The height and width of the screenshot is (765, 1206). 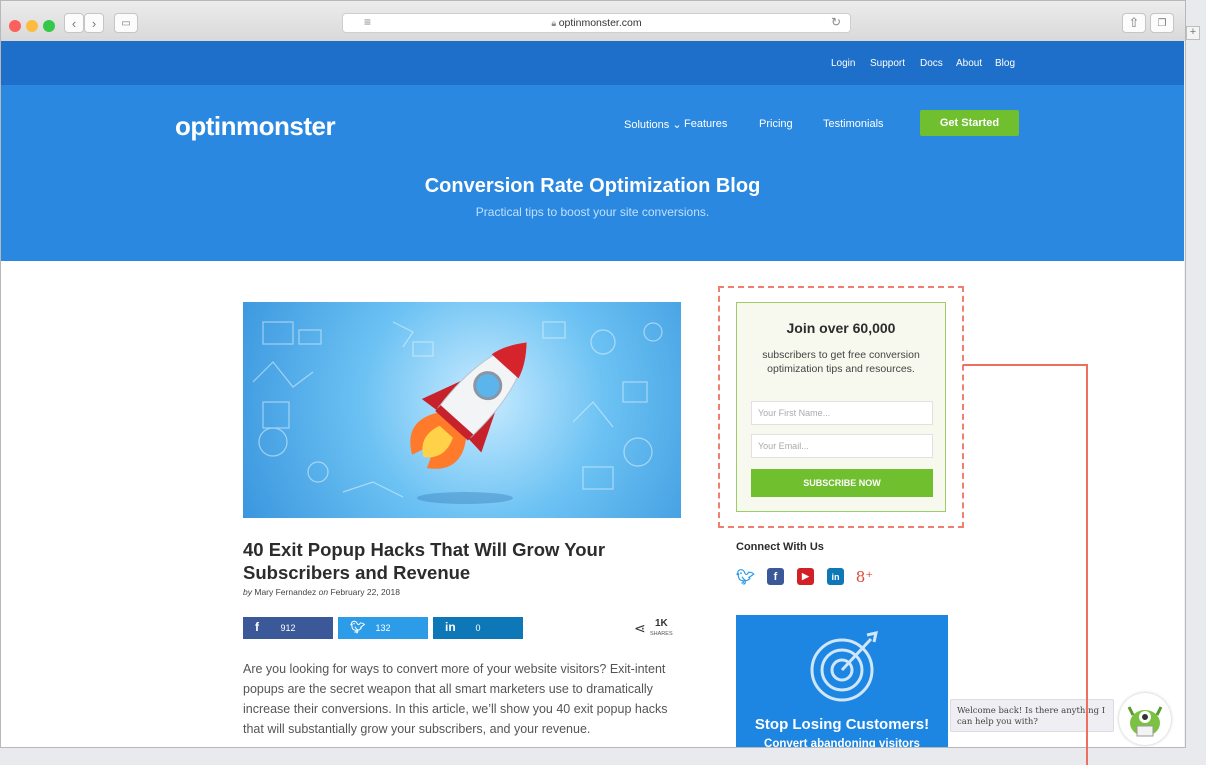 I want to click on youtube-icon: ▶, so click(x=805, y=576).